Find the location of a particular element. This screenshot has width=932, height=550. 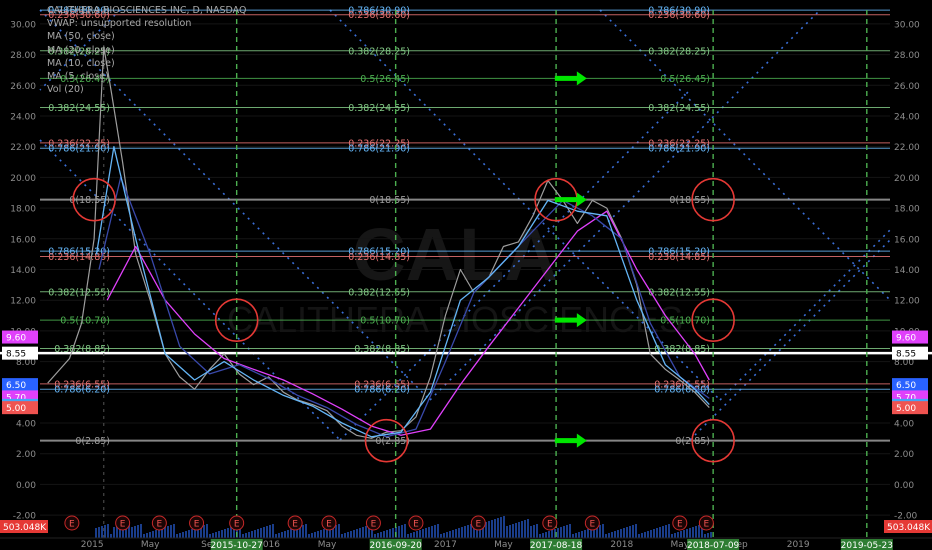

legend-item-ma5: MA (5, close) is located at coordinates (147, 76).